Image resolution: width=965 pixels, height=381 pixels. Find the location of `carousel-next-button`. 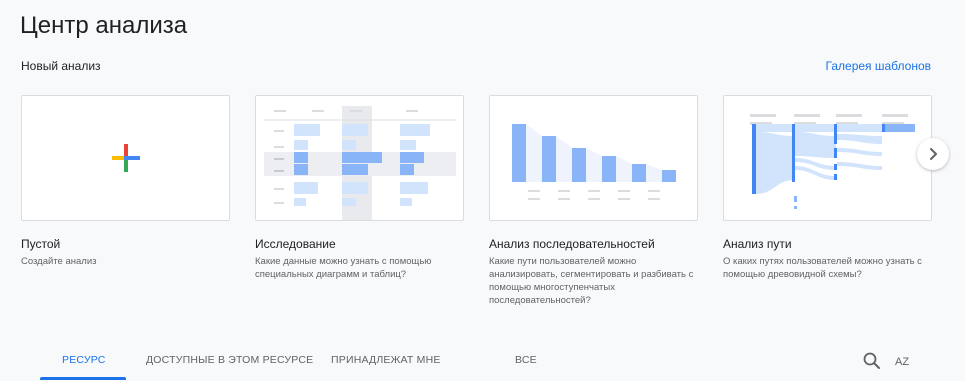

carousel-next-button is located at coordinates (933, 154).